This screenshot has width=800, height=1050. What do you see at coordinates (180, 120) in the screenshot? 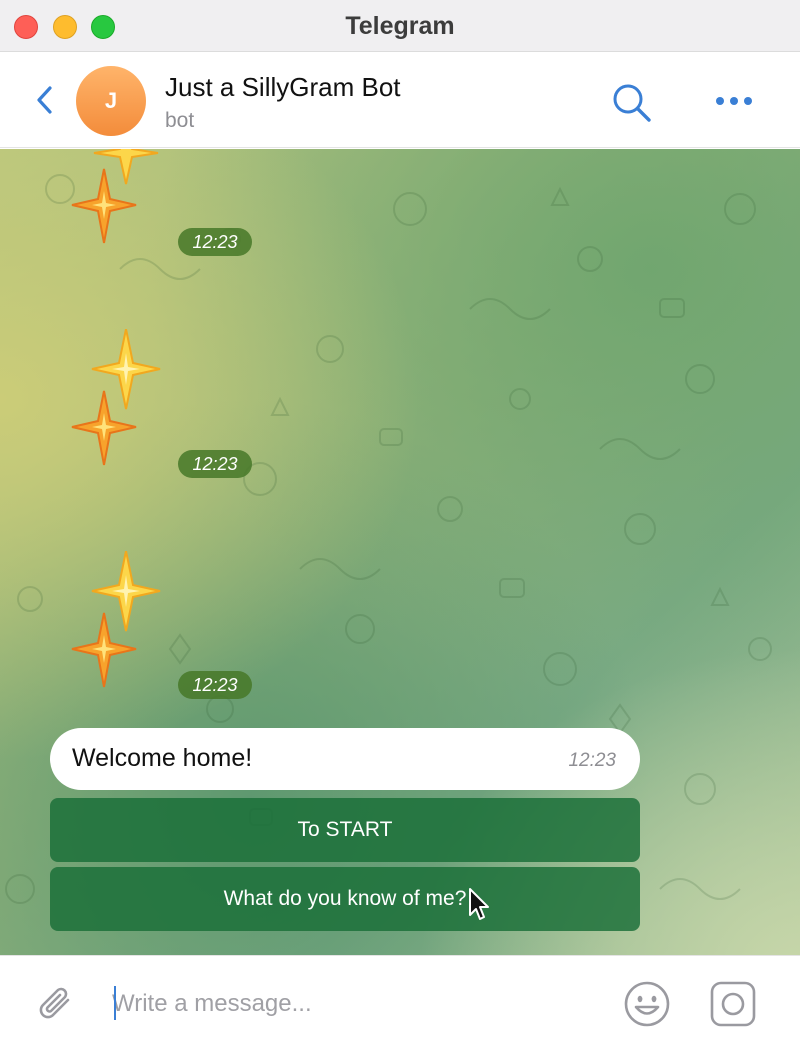
I see `chat-status: bot` at bounding box center [180, 120].